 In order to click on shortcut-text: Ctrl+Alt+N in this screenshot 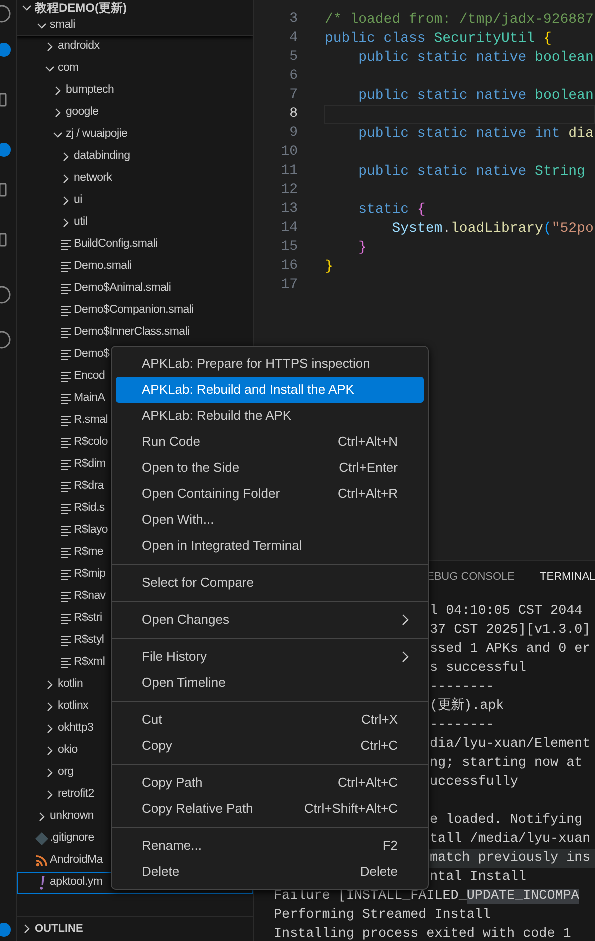, I will do `click(368, 442)`.